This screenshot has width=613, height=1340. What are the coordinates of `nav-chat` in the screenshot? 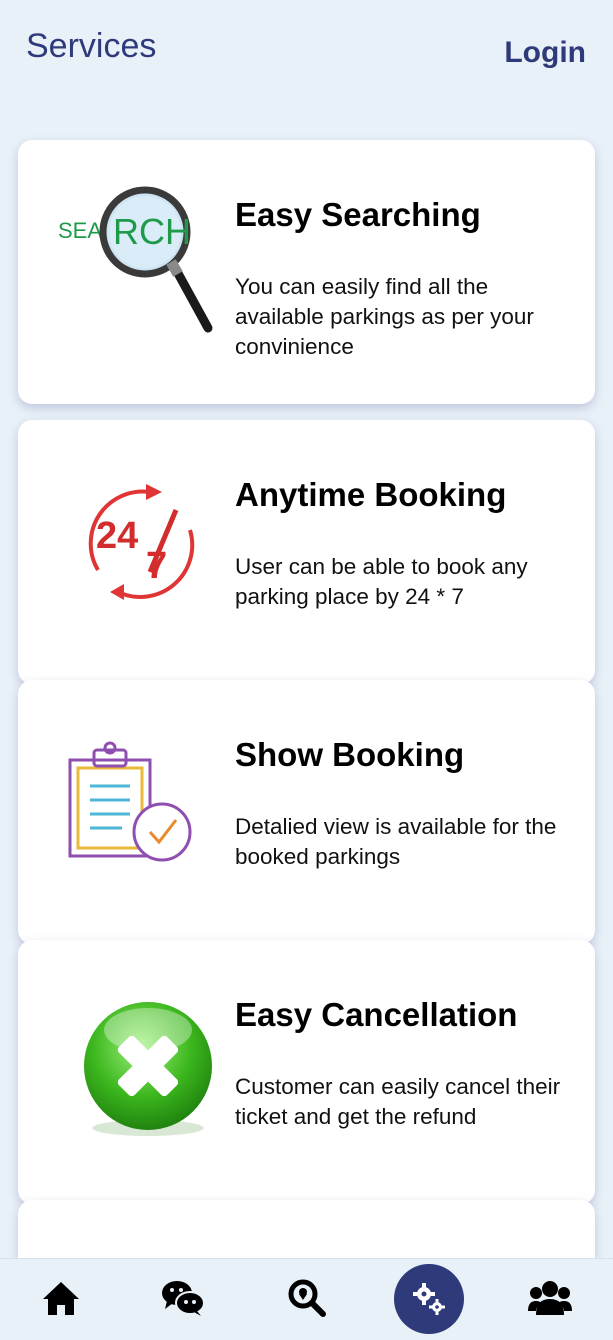 It's located at (183, 1299).